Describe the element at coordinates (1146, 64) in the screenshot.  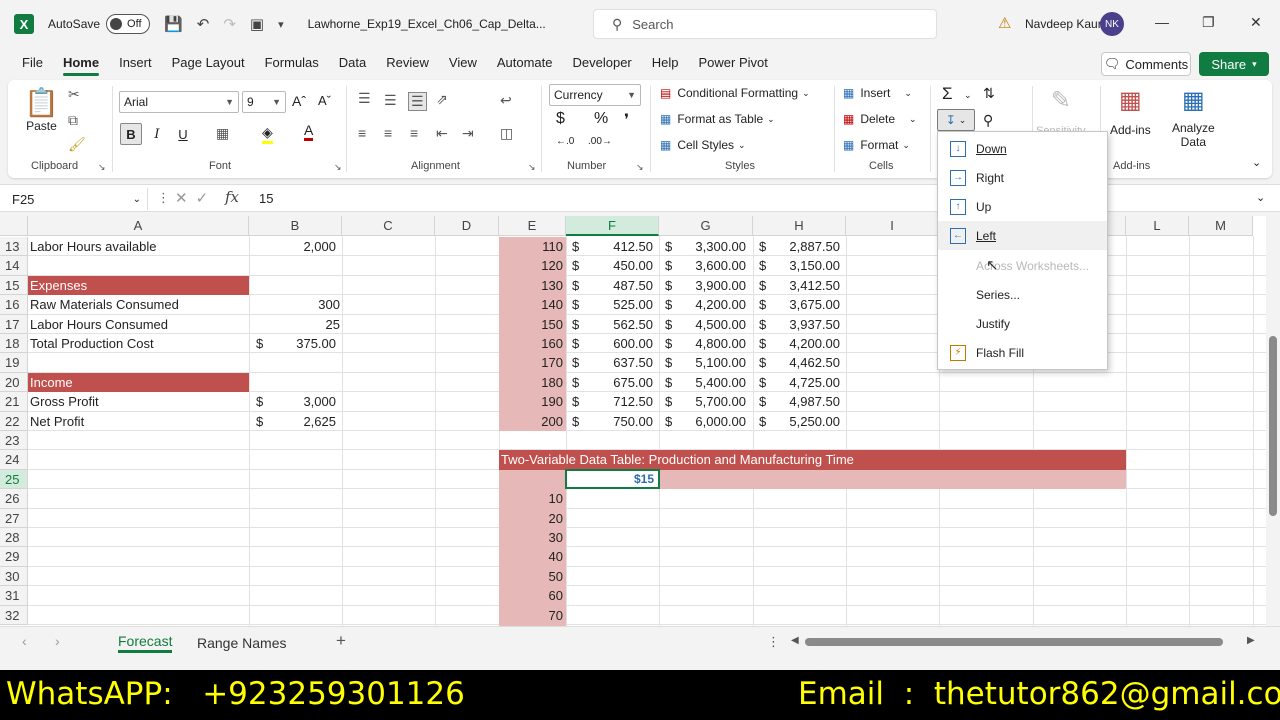
I see `comments-button: 🗨 Comments` at that location.